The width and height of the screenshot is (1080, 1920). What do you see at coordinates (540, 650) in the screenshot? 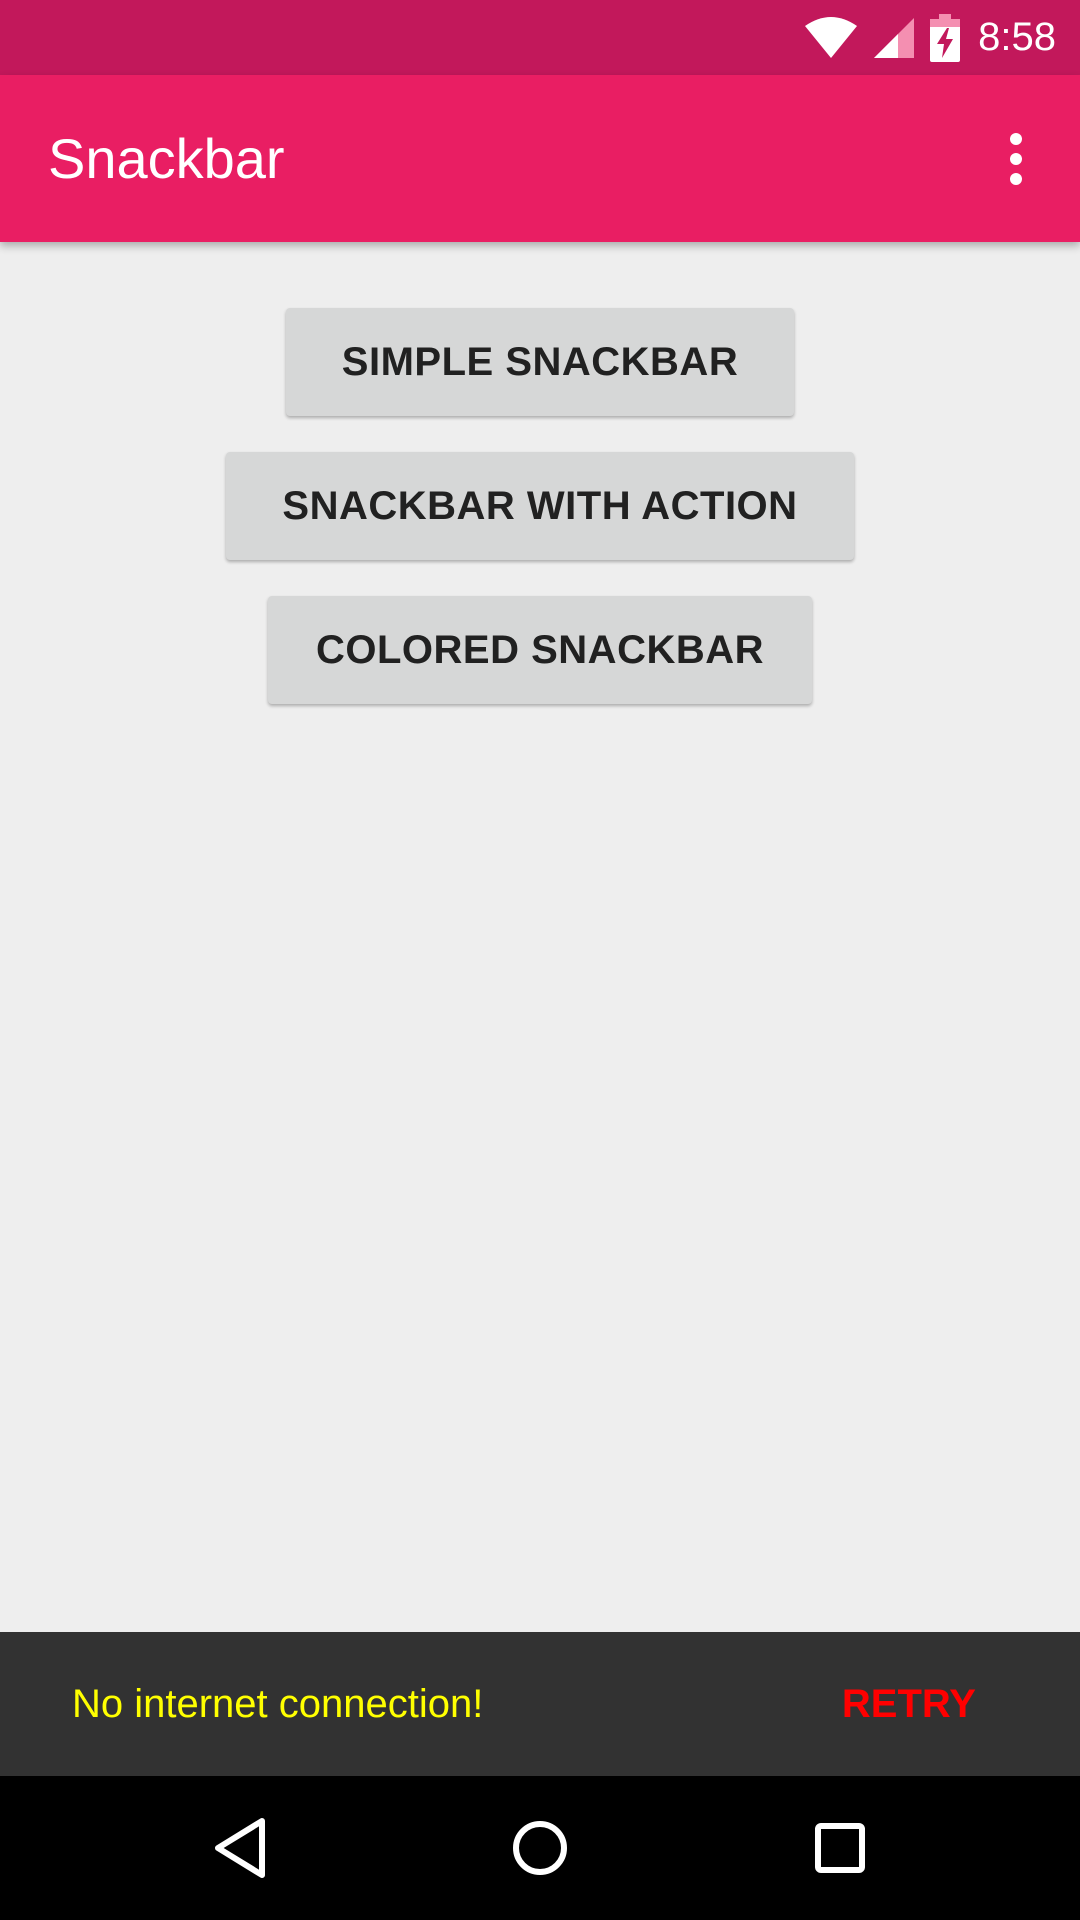
I see `colored-snackbar-button: COLORED SNACKBAR` at bounding box center [540, 650].